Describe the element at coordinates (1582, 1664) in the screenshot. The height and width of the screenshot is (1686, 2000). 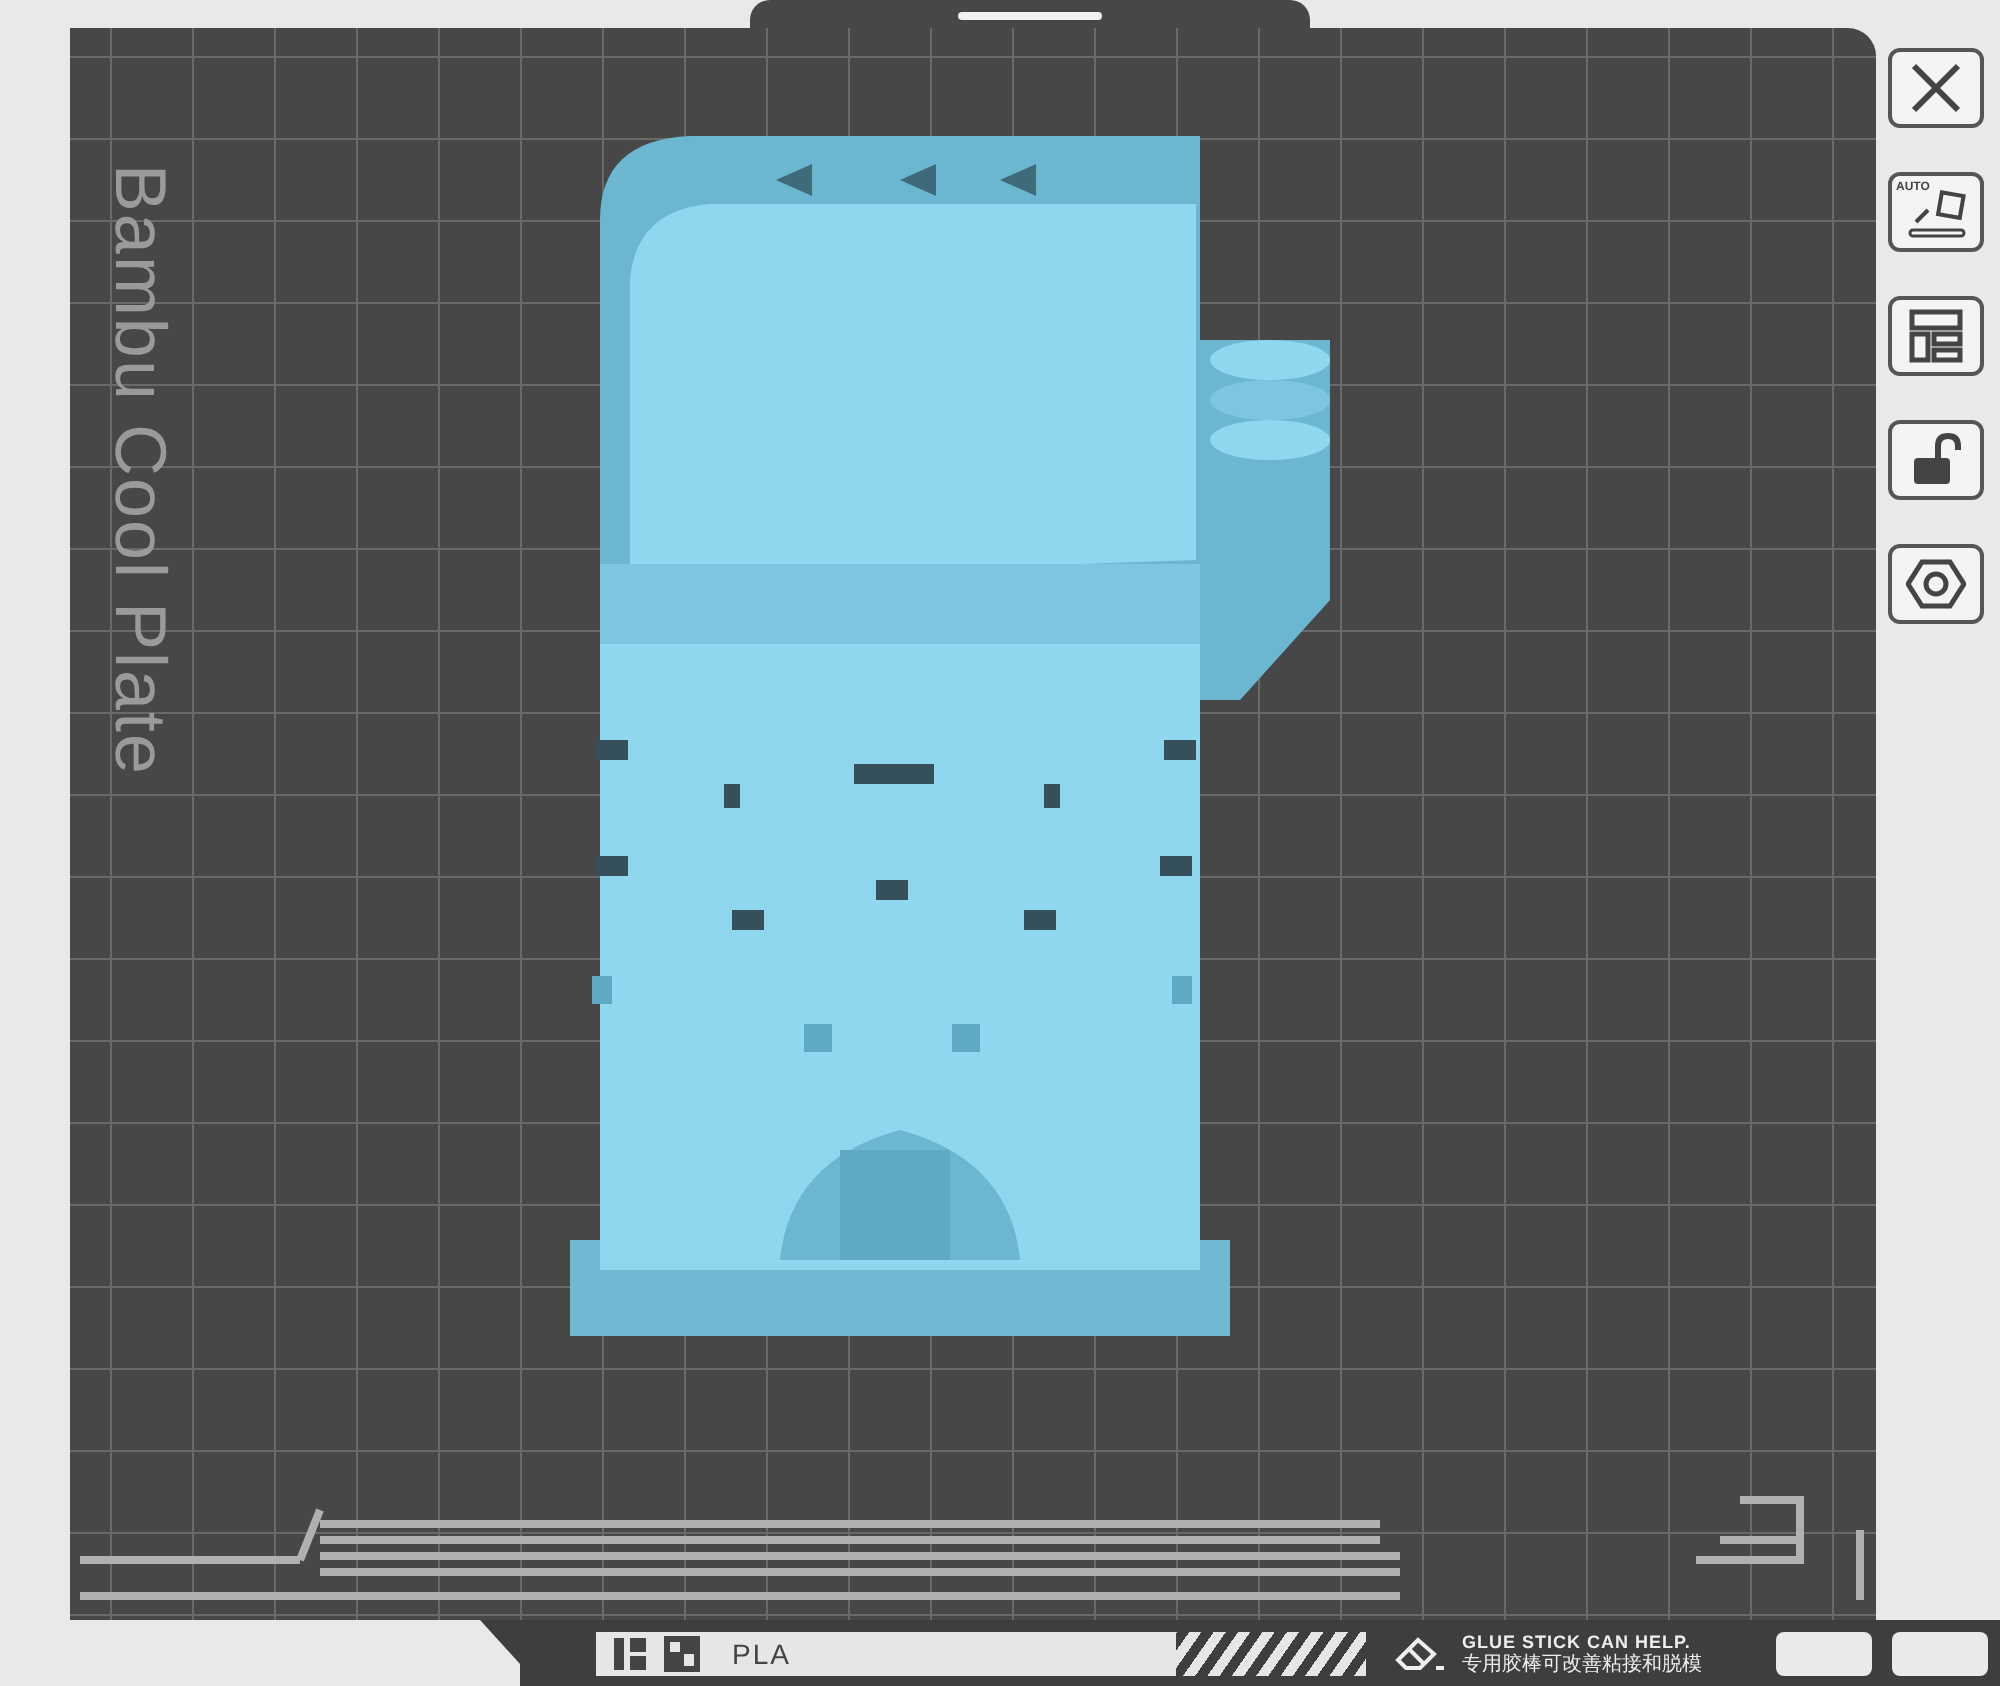
I see `tip-secondary-text: 专用胶棒可改善粘接和脱模` at that location.